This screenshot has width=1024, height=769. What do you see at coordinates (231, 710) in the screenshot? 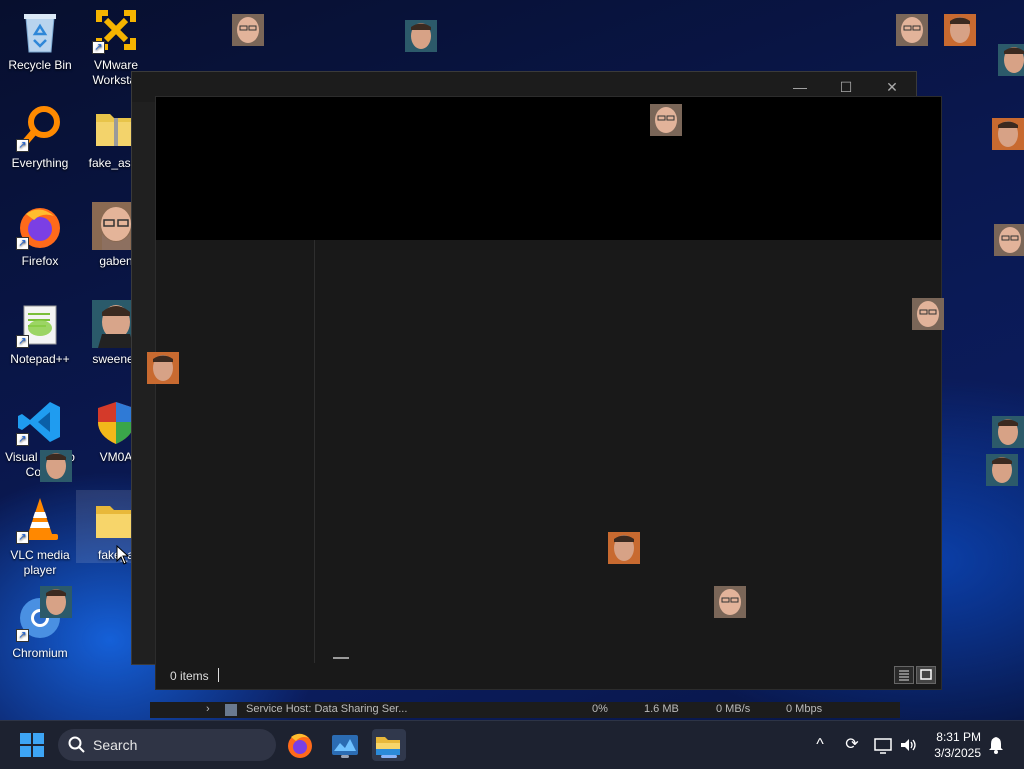
I see `service-host-icon` at bounding box center [231, 710].